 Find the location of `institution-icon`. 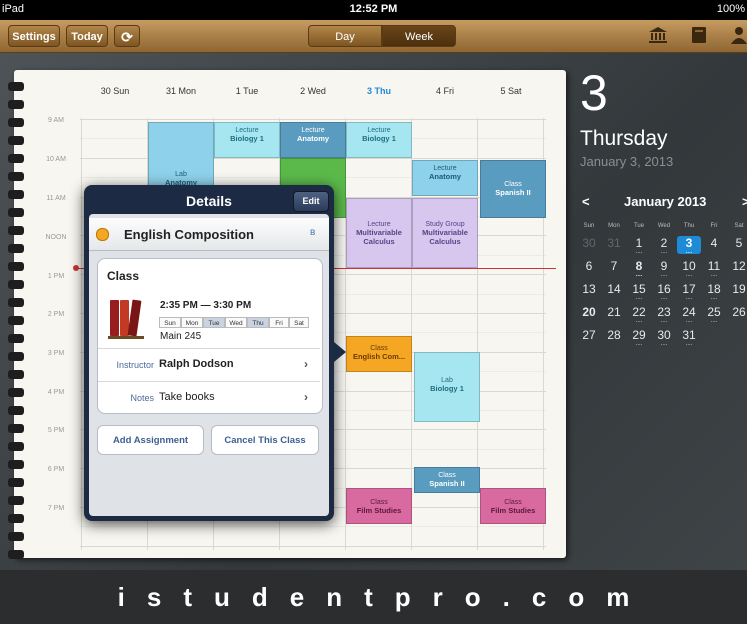

institution-icon is located at coordinates (658, 36).